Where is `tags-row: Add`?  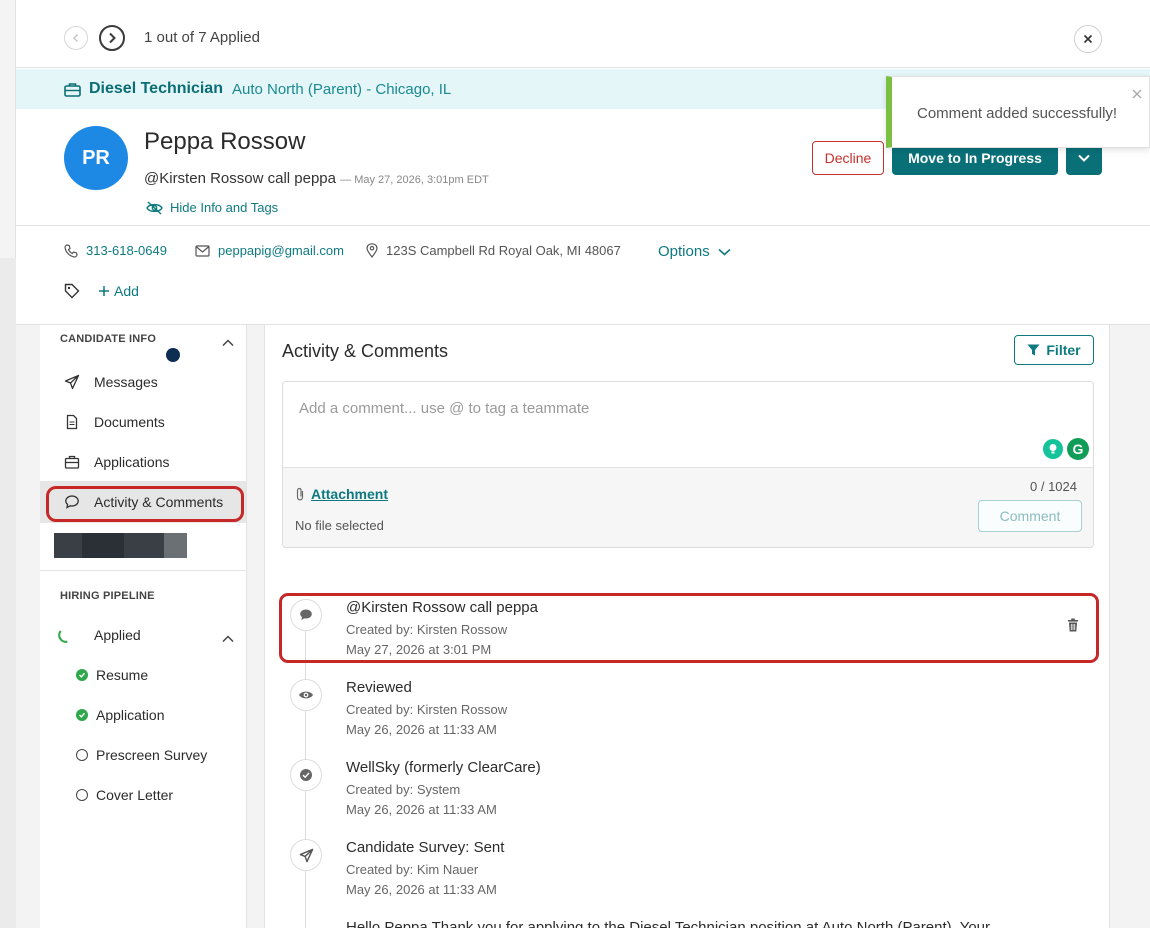
tags-row: Add is located at coordinates (101, 291).